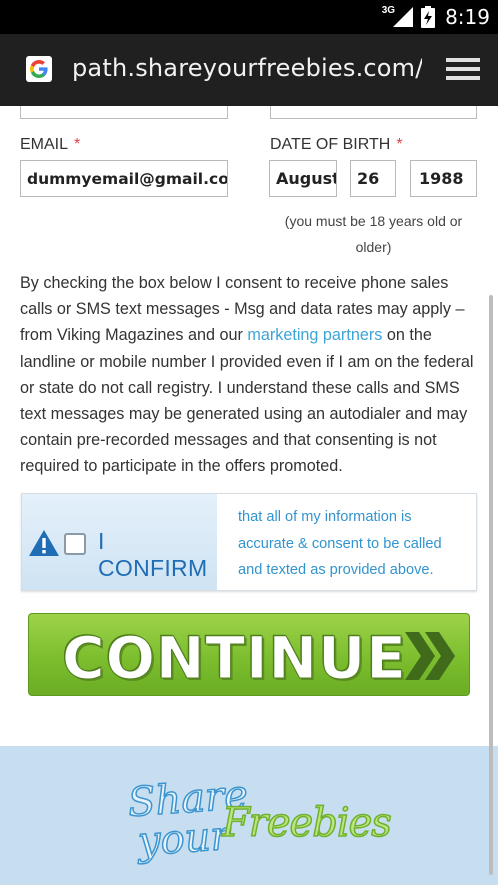  I want to click on dob-year-select: 1988, so click(443, 178).